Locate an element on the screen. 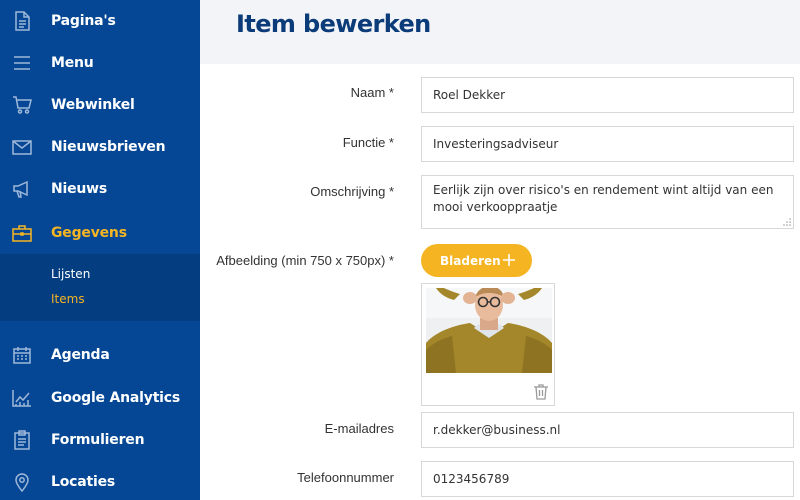 The width and height of the screenshot is (800, 500). calendar-icon is located at coordinates (22, 355).